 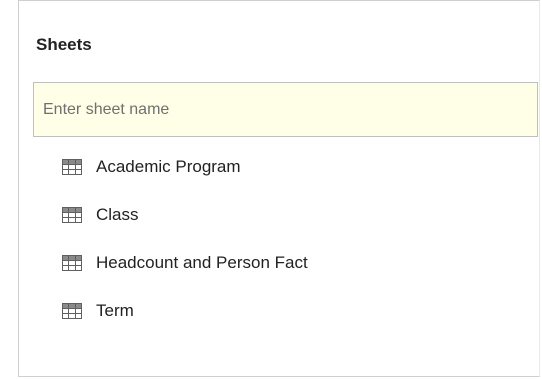 What do you see at coordinates (185, 311) in the screenshot?
I see `sheet-item-term: Term` at bounding box center [185, 311].